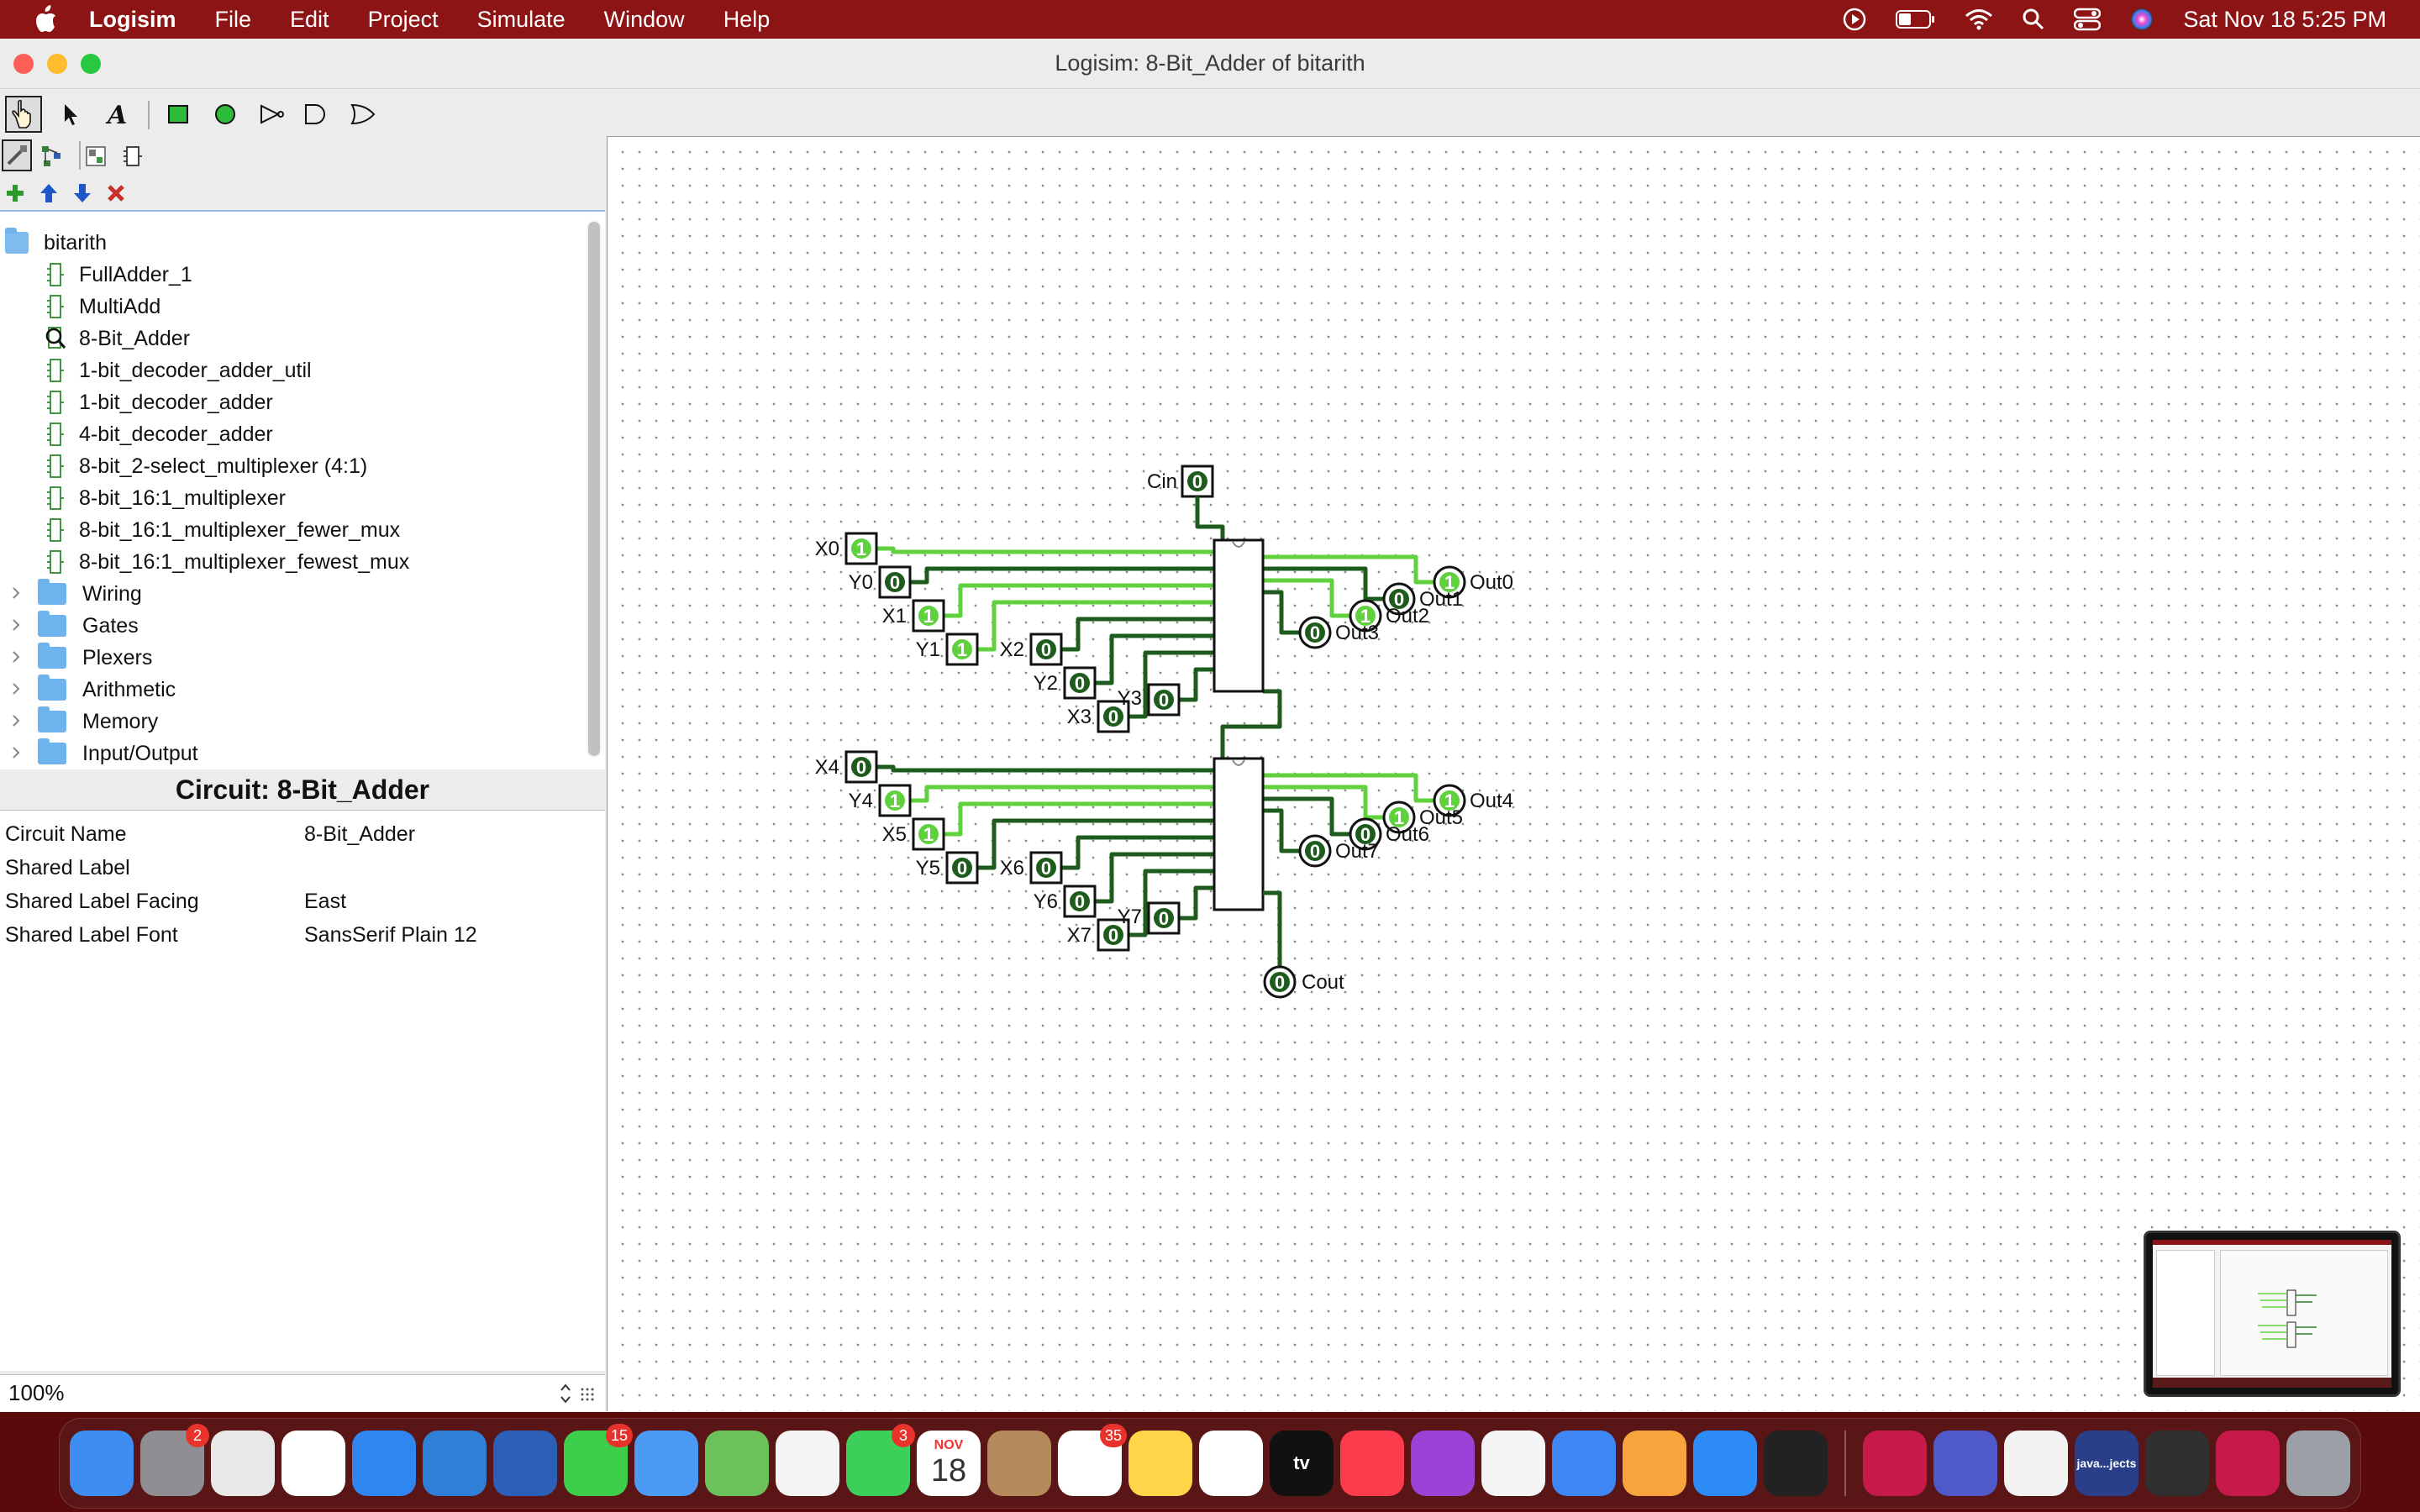 Image resolution: width=2420 pixels, height=1512 pixels. I want to click on property-row: Shared Label Facing East, so click(301, 901).